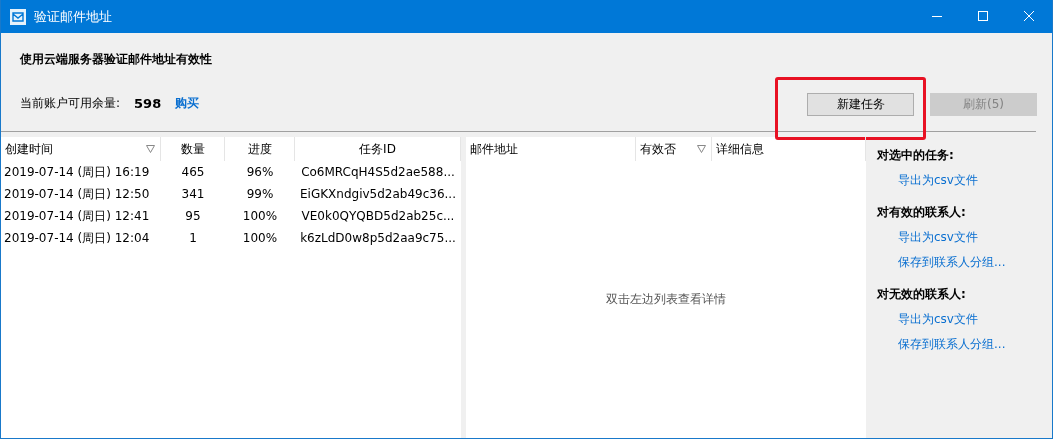 This screenshot has height=439, width=1053. What do you see at coordinates (860, 104) in the screenshot?
I see `new-task-button: 新建任务` at bounding box center [860, 104].